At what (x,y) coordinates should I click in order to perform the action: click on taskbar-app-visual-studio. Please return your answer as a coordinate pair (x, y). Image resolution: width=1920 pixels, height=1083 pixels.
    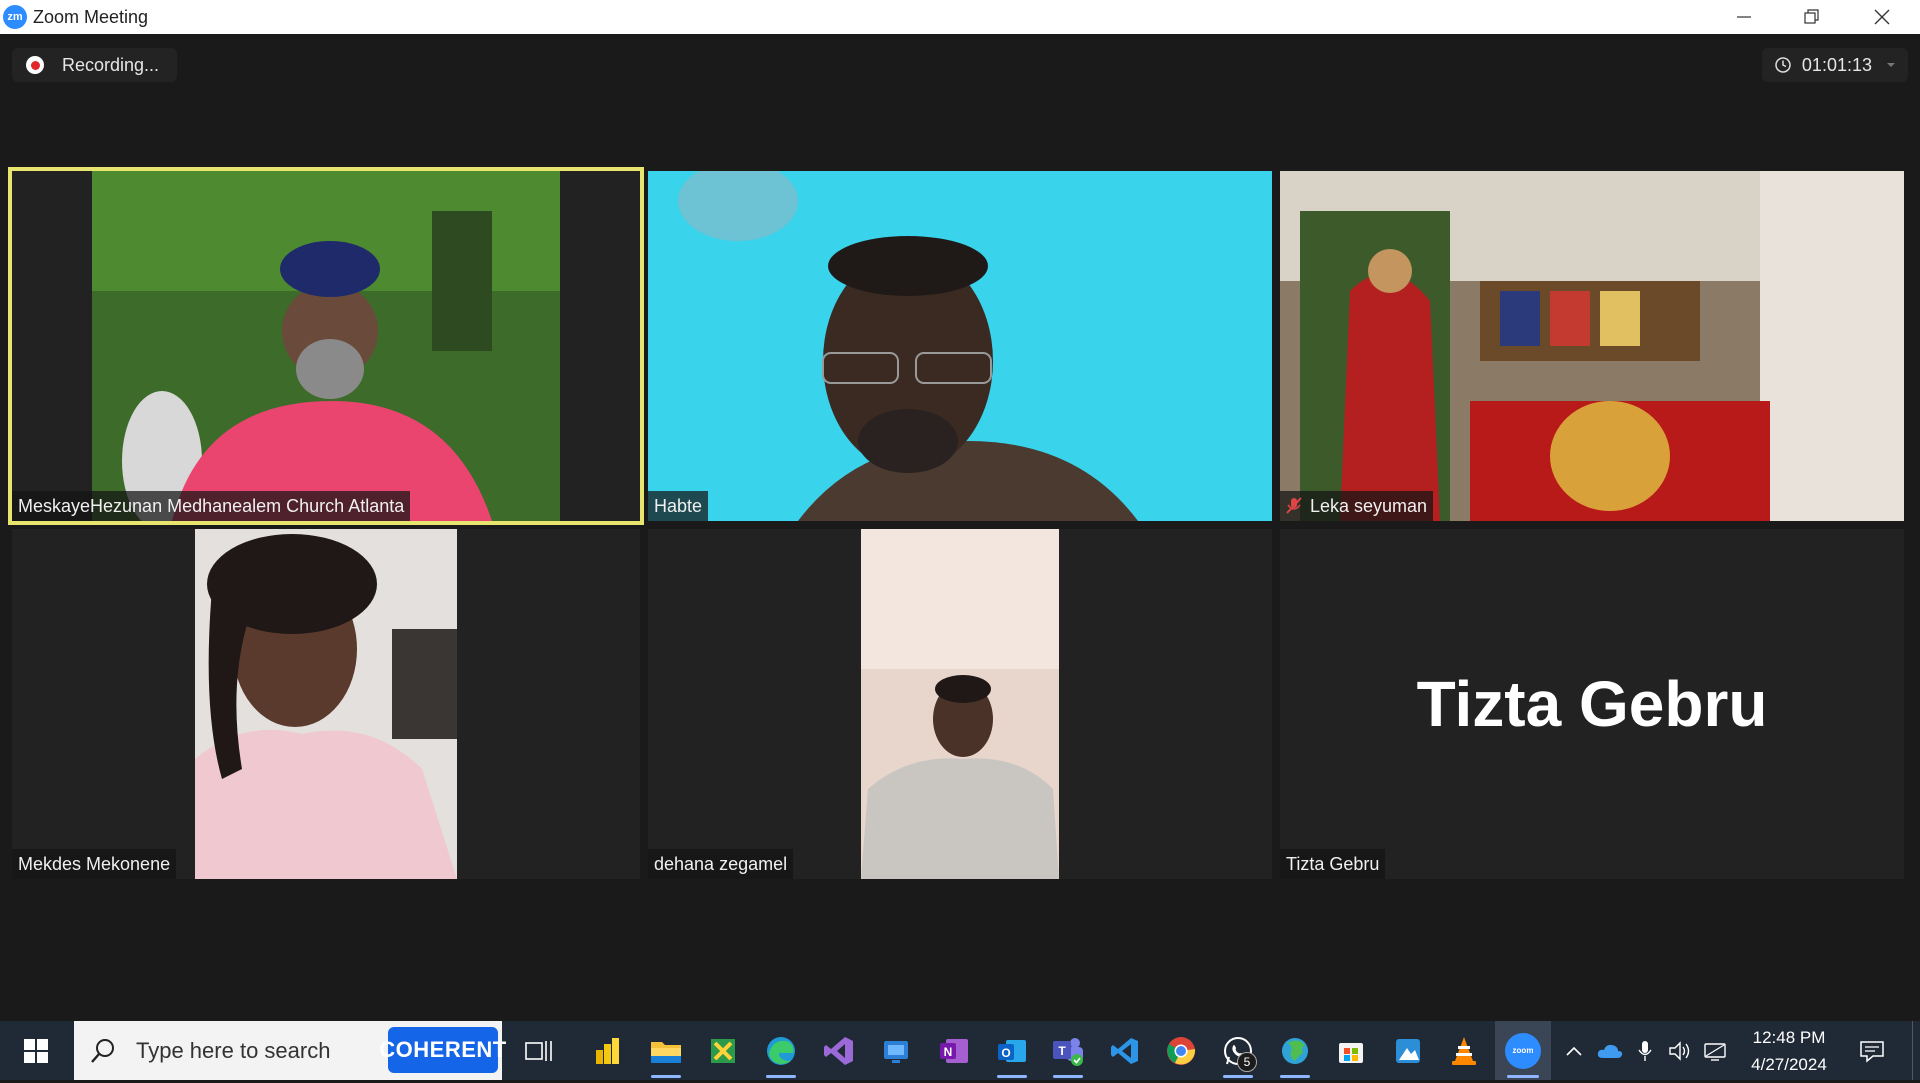
    Looking at the image, I should click on (839, 1050).